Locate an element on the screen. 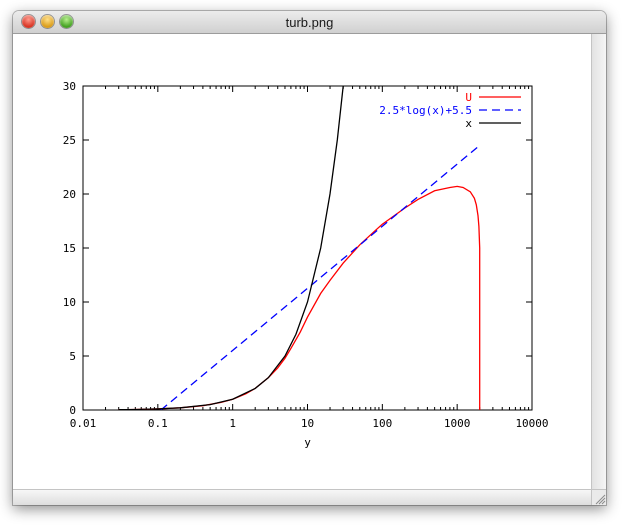 The image size is (622, 527). y-tick-label: 15 is located at coordinates (69, 248).